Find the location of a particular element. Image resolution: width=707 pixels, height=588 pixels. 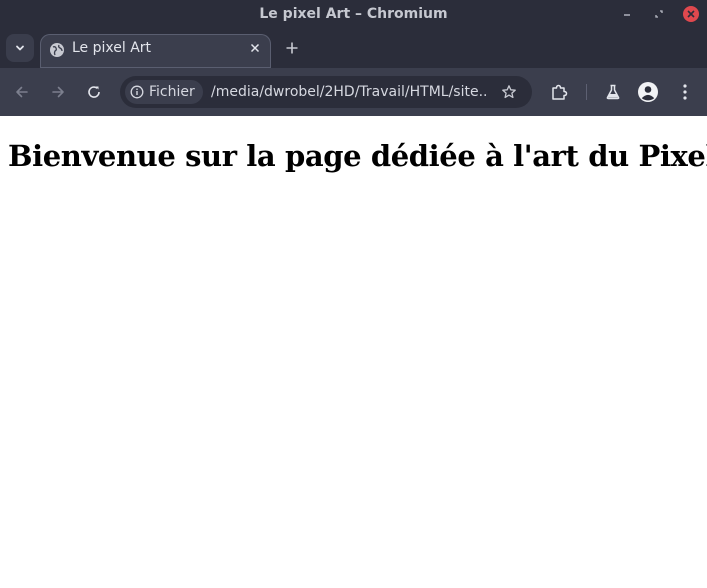

plus-icon is located at coordinates (292, 48).